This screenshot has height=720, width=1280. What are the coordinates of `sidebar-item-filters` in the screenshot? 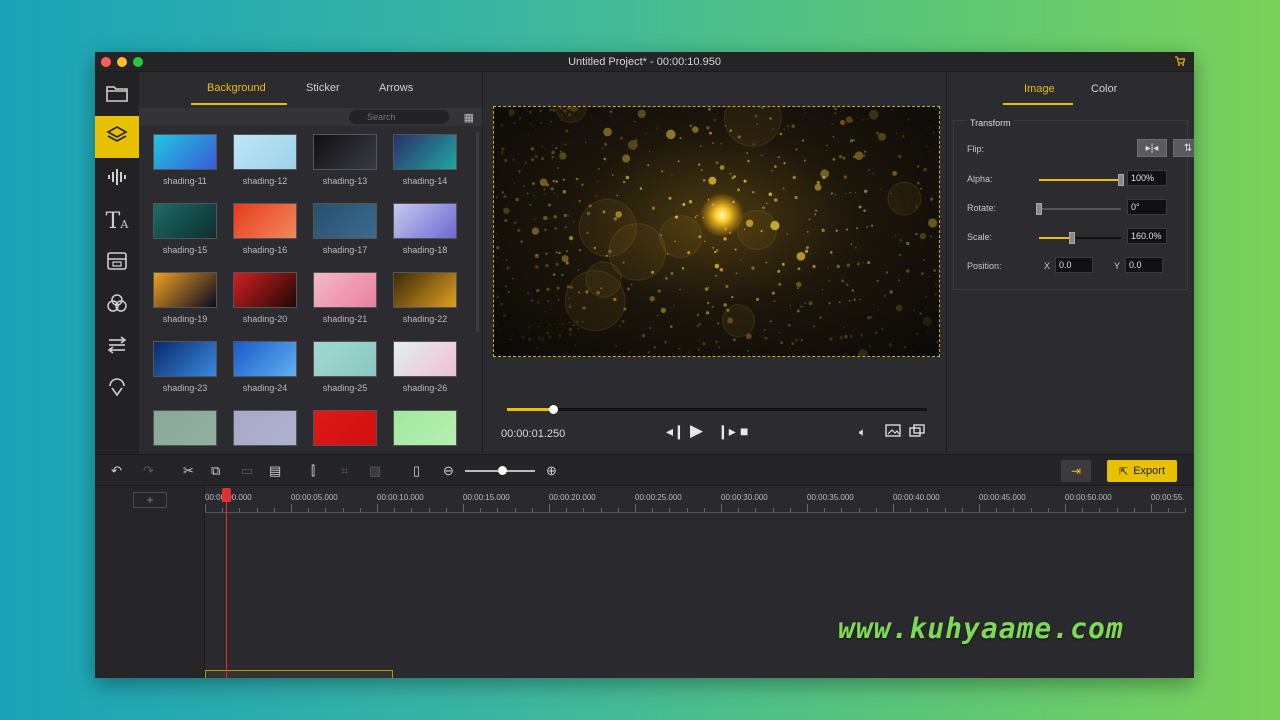 It's located at (117, 305).